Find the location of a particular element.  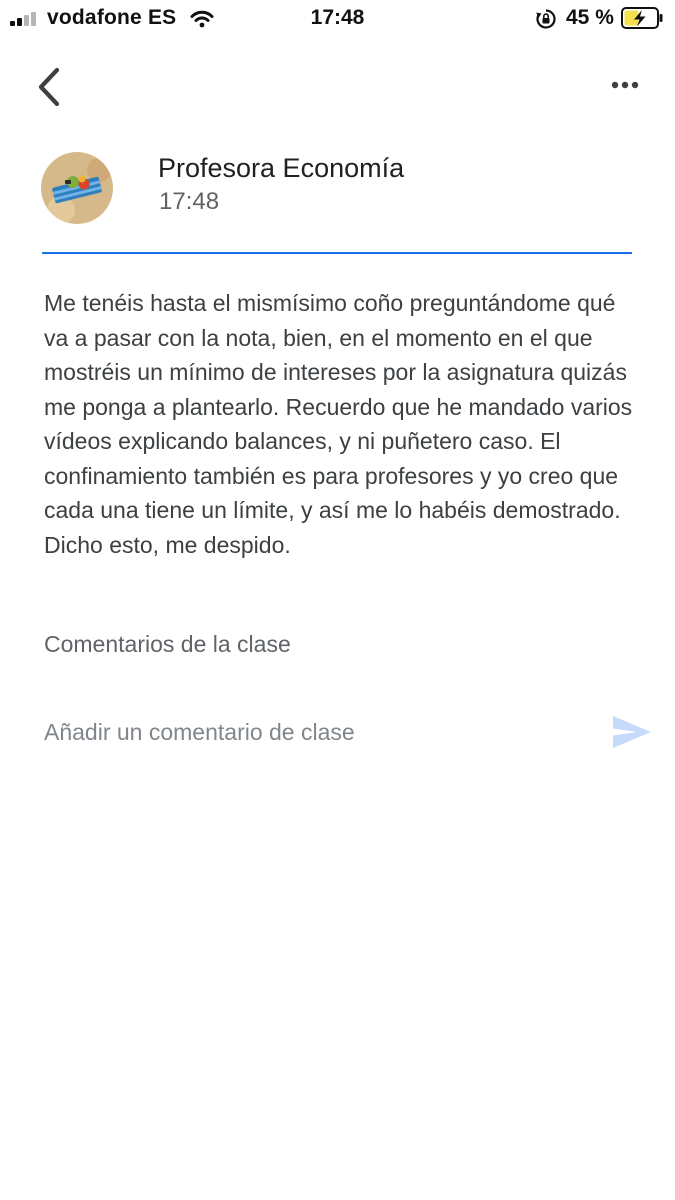

rotation-lock-icon is located at coordinates (546, 19).